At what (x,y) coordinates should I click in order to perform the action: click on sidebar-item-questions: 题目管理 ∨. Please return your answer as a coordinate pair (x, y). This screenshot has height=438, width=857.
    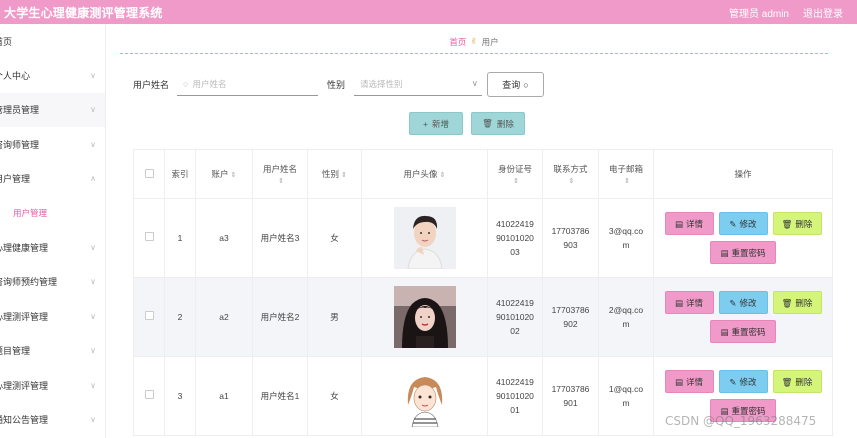
    Looking at the image, I should click on (52, 351).